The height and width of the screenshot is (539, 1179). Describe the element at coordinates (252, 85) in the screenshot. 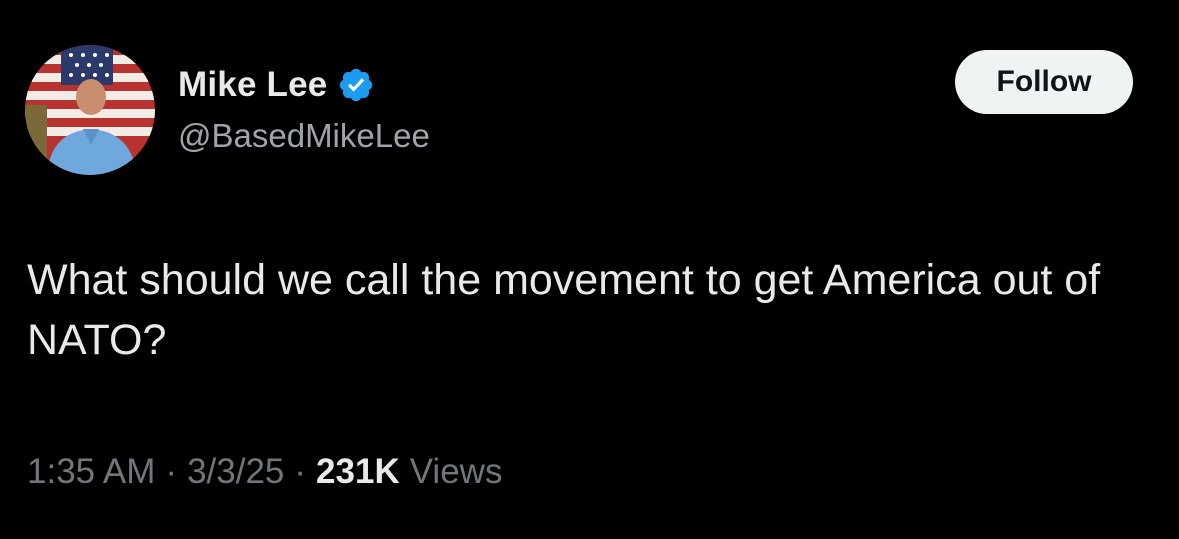

I see `author-display-name: Mike Lee` at that location.